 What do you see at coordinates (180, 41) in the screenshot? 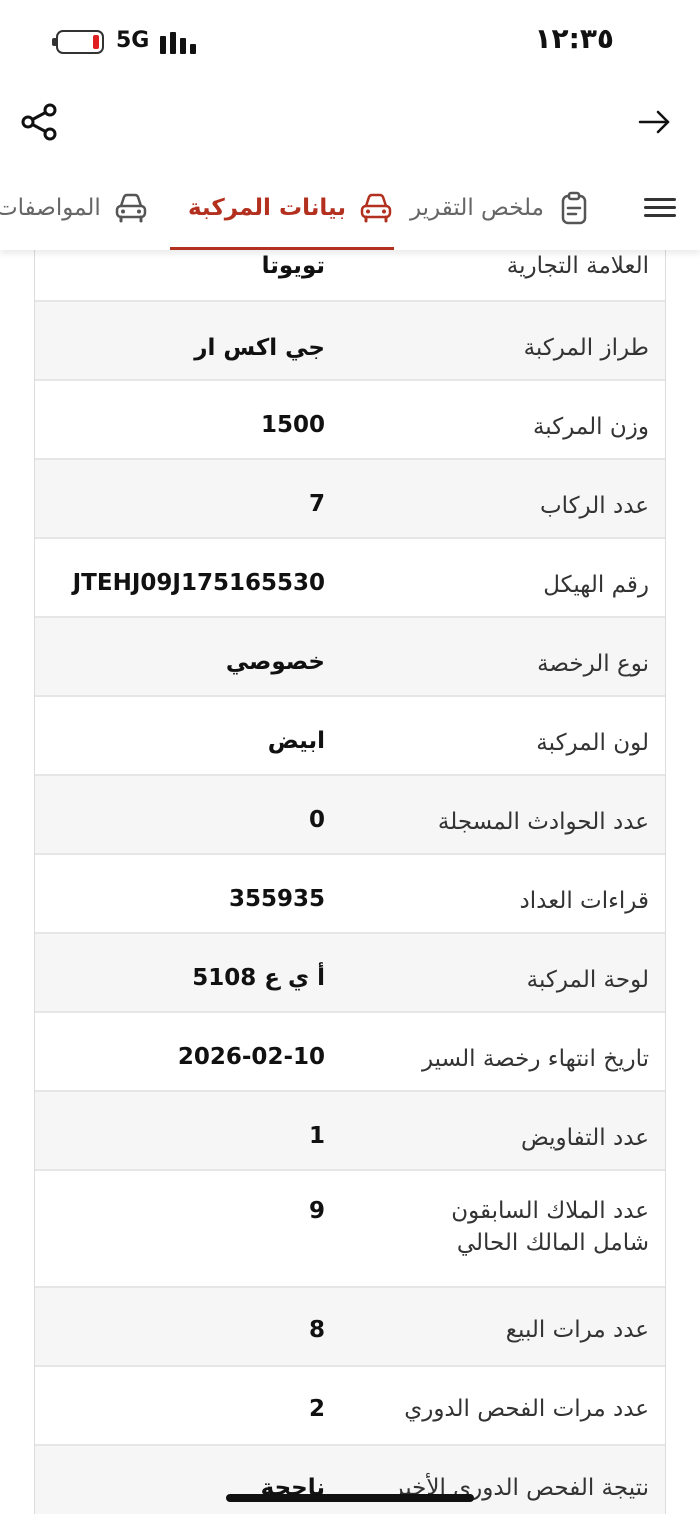
I see `signal-icon` at bounding box center [180, 41].